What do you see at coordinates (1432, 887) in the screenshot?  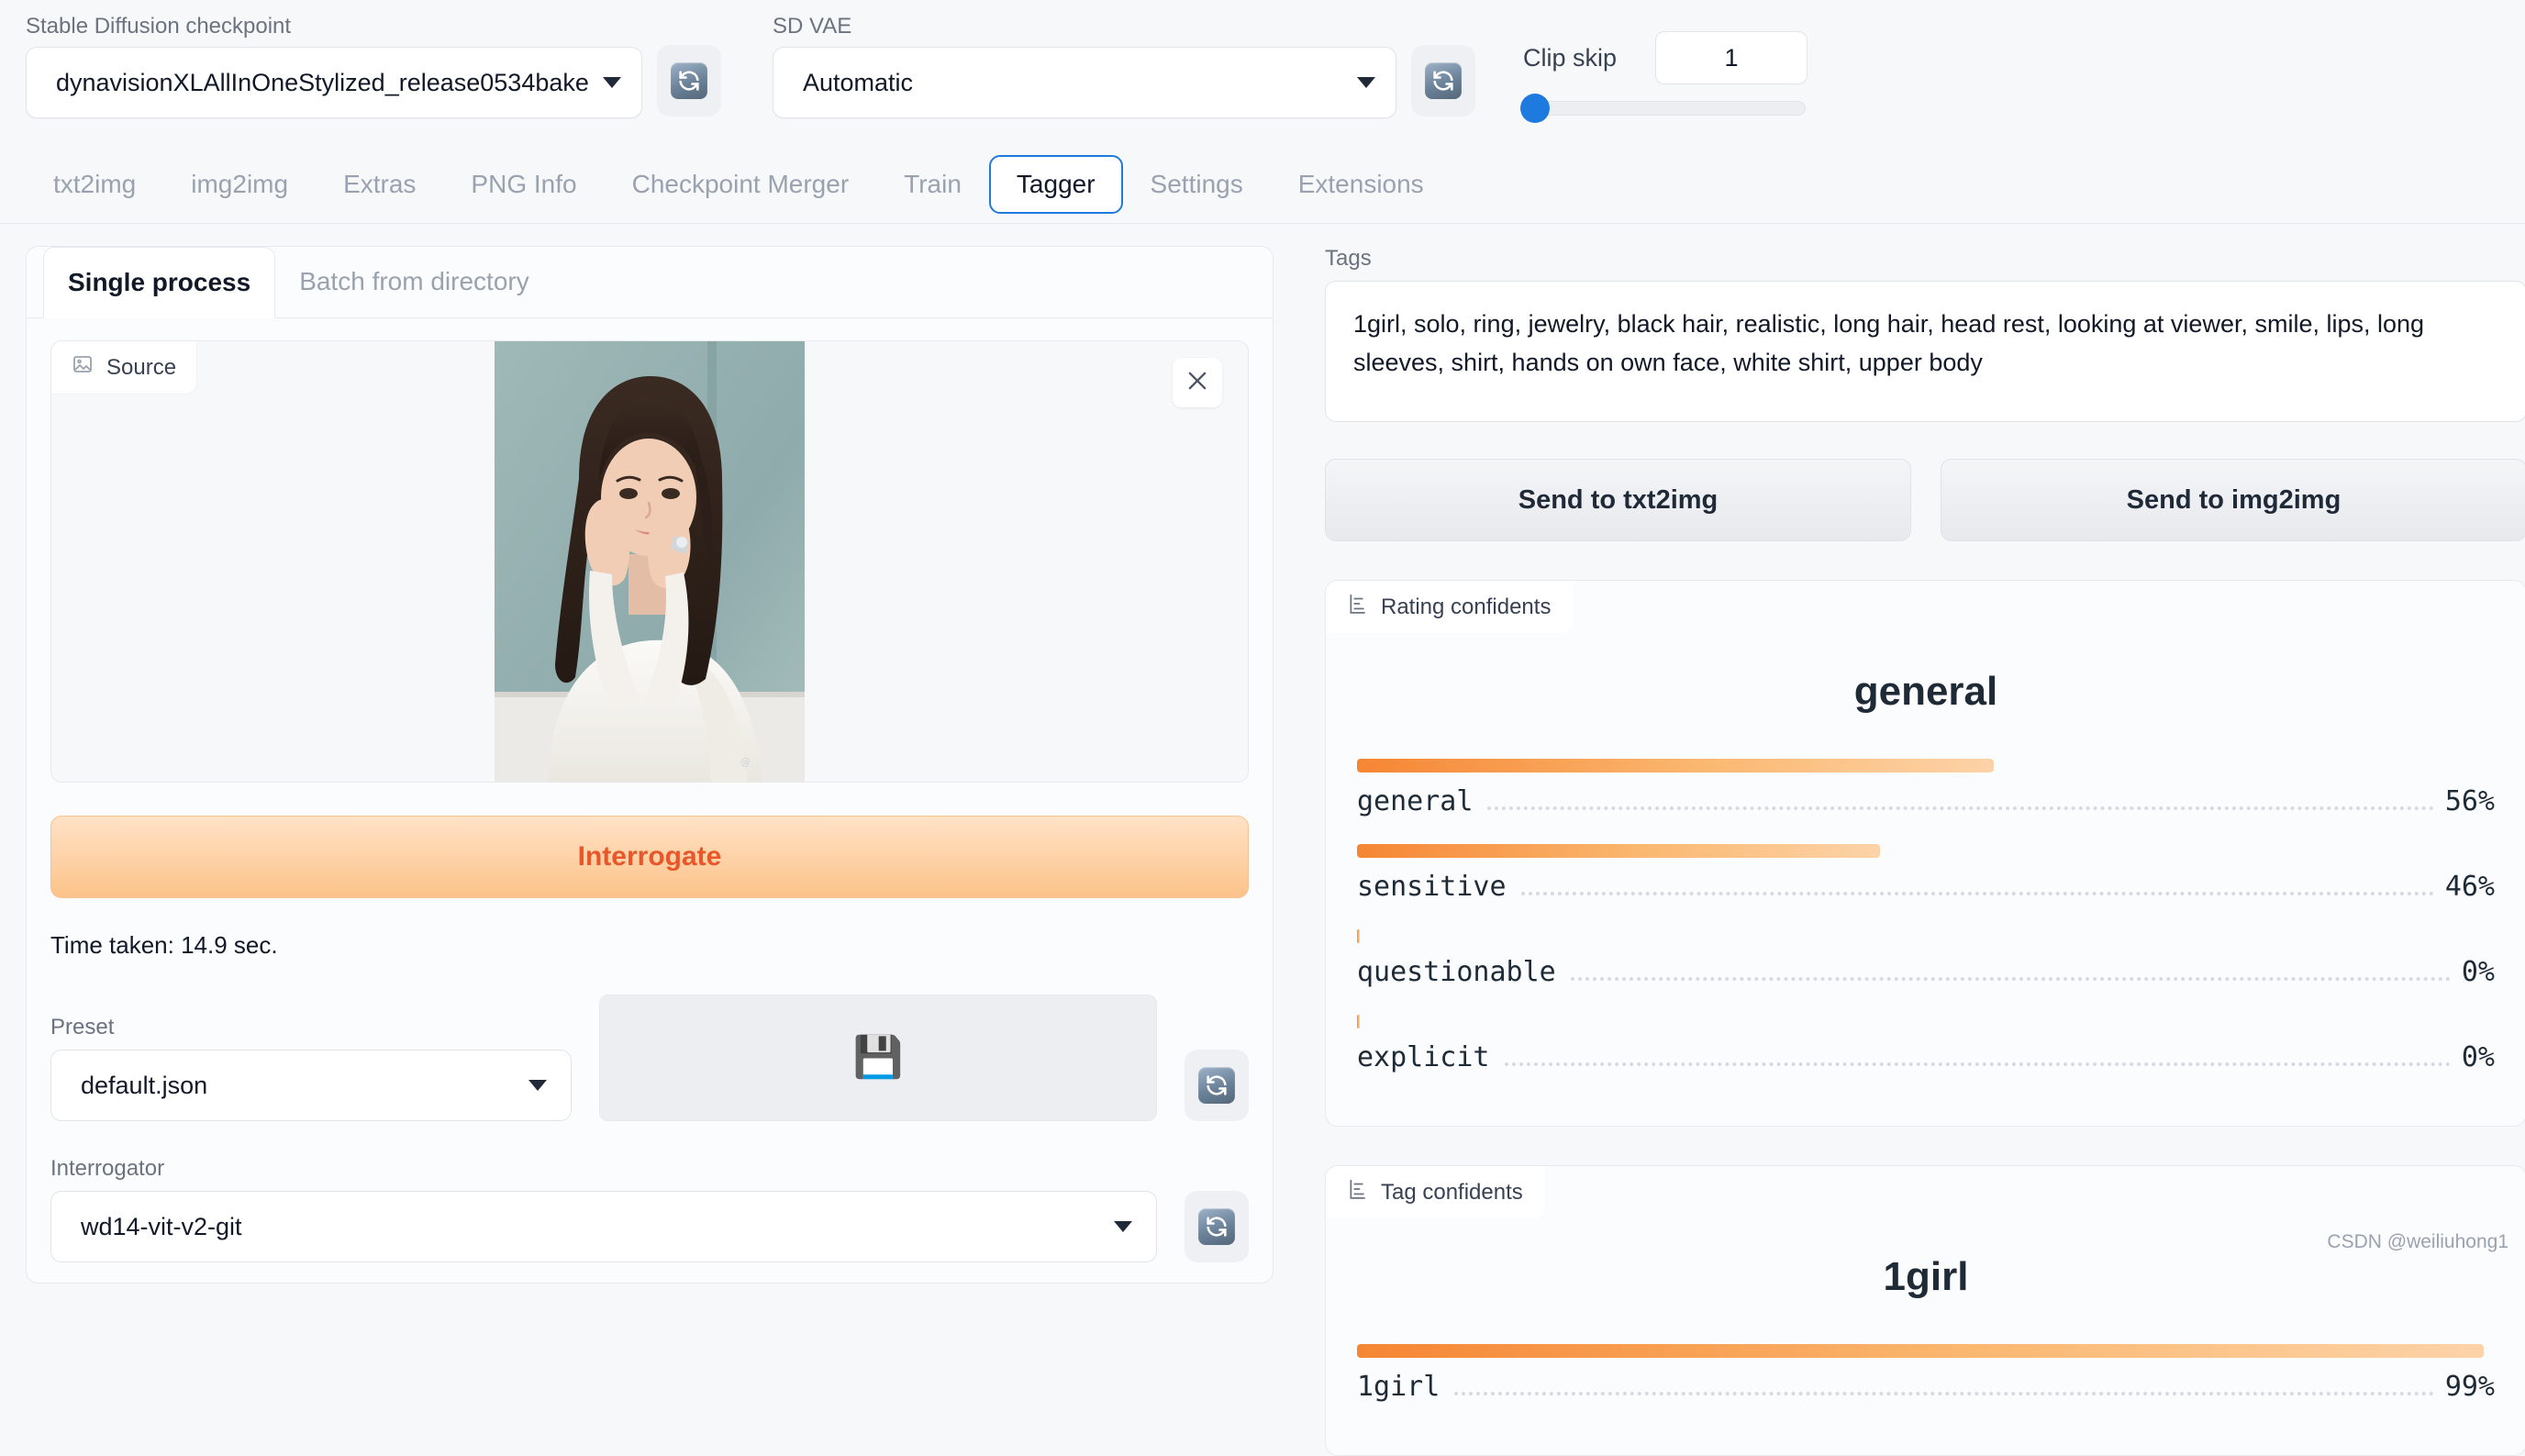 I see `bar-label: sensitive` at bounding box center [1432, 887].